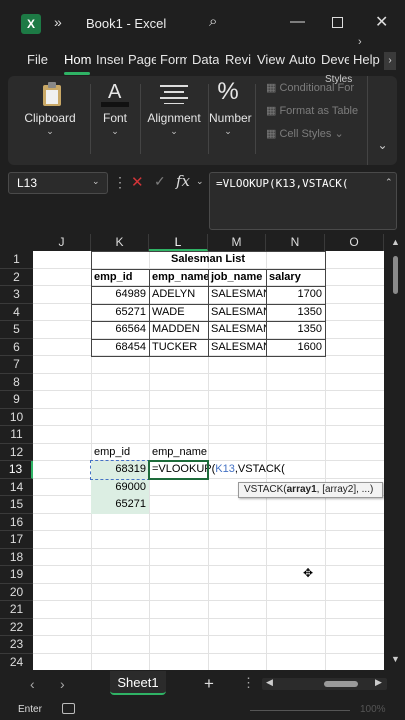  What do you see at coordinates (120, 242) in the screenshot?
I see `column-header-k: K` at bounding box center [120, 242].